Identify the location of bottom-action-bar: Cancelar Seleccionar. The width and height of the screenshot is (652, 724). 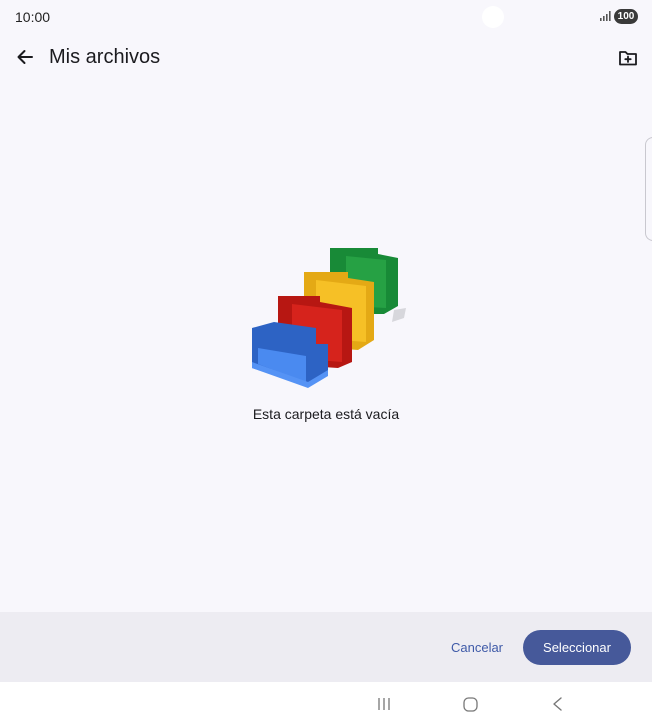
(326, 647).